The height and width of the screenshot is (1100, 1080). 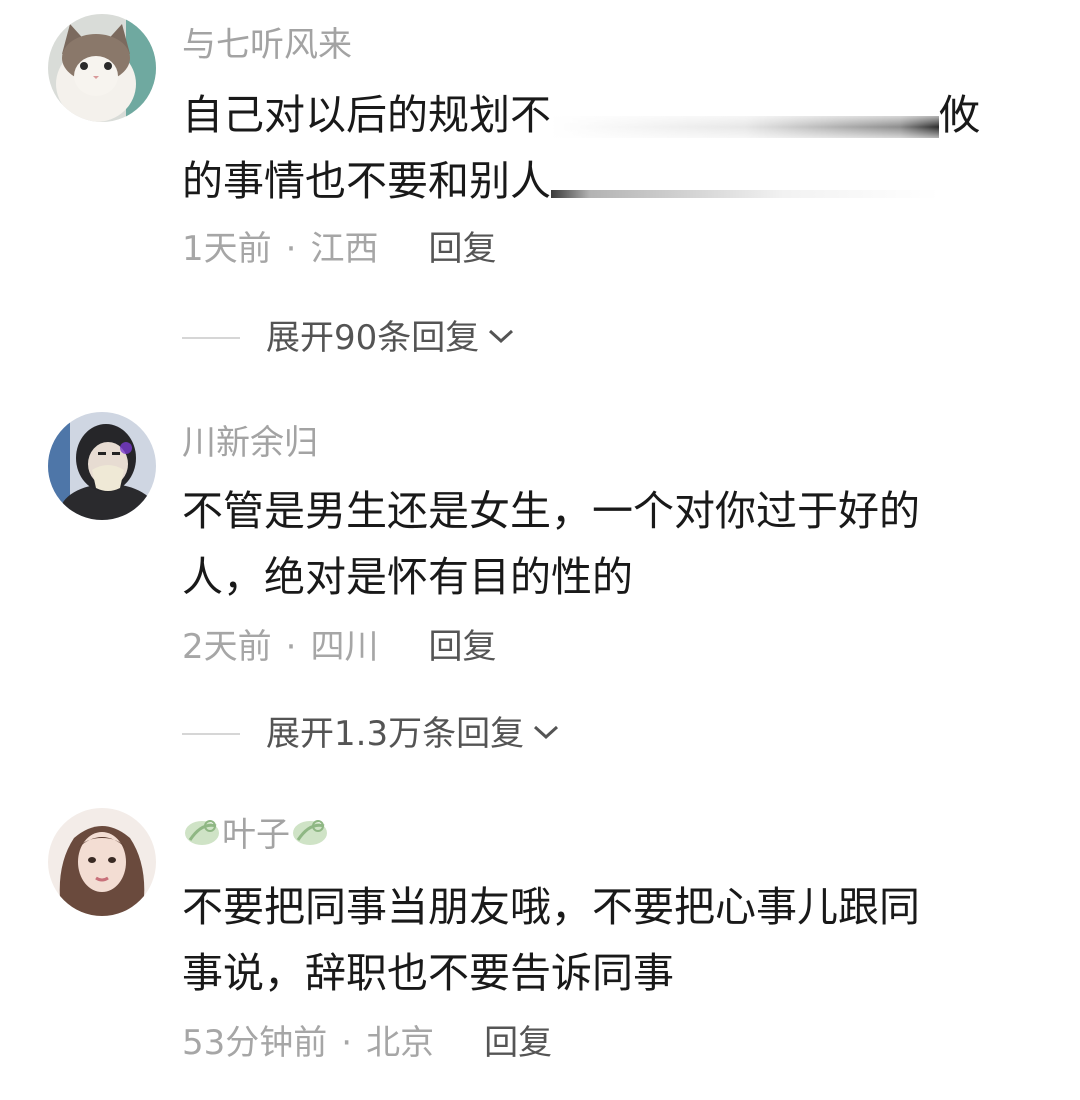 I want to click on comment-meta: 53分钟前 · 北京 回复, so click(x=367, y=1043).